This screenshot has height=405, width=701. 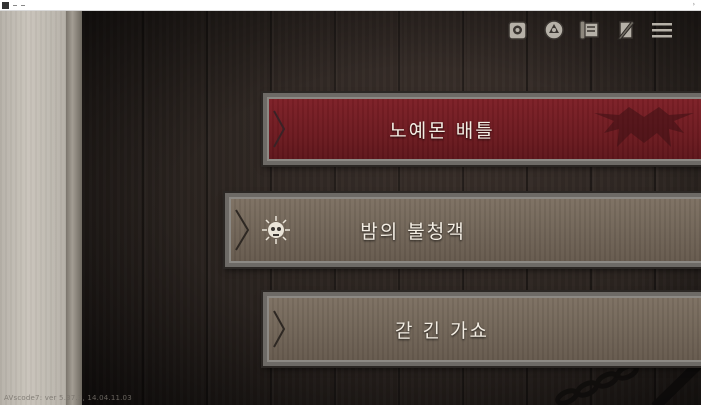 I want to click on slave-mon-battle-button: 노예몬 배틀, so click(x=481, y=129).